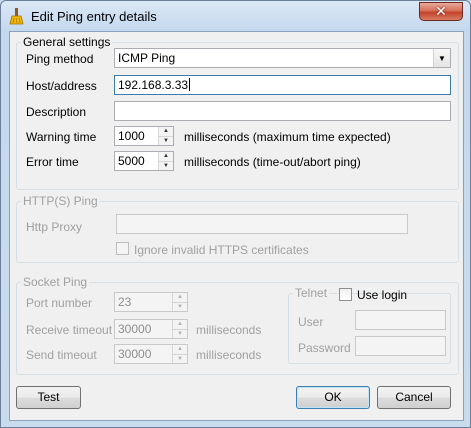 Image resolution: width=471 pixels, height=428 pixels. Describe the element at coordinates (262, 224) in the screenshot. I see `http-proxy-input` at that location.